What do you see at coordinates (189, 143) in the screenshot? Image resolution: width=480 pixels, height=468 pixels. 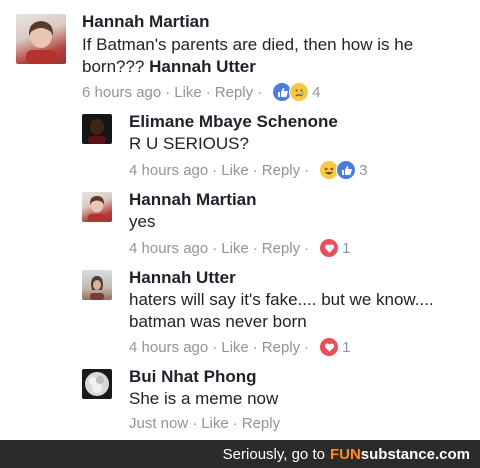 I see `comment-text: R U SERIOUS?` at bounding box center [189, 143].